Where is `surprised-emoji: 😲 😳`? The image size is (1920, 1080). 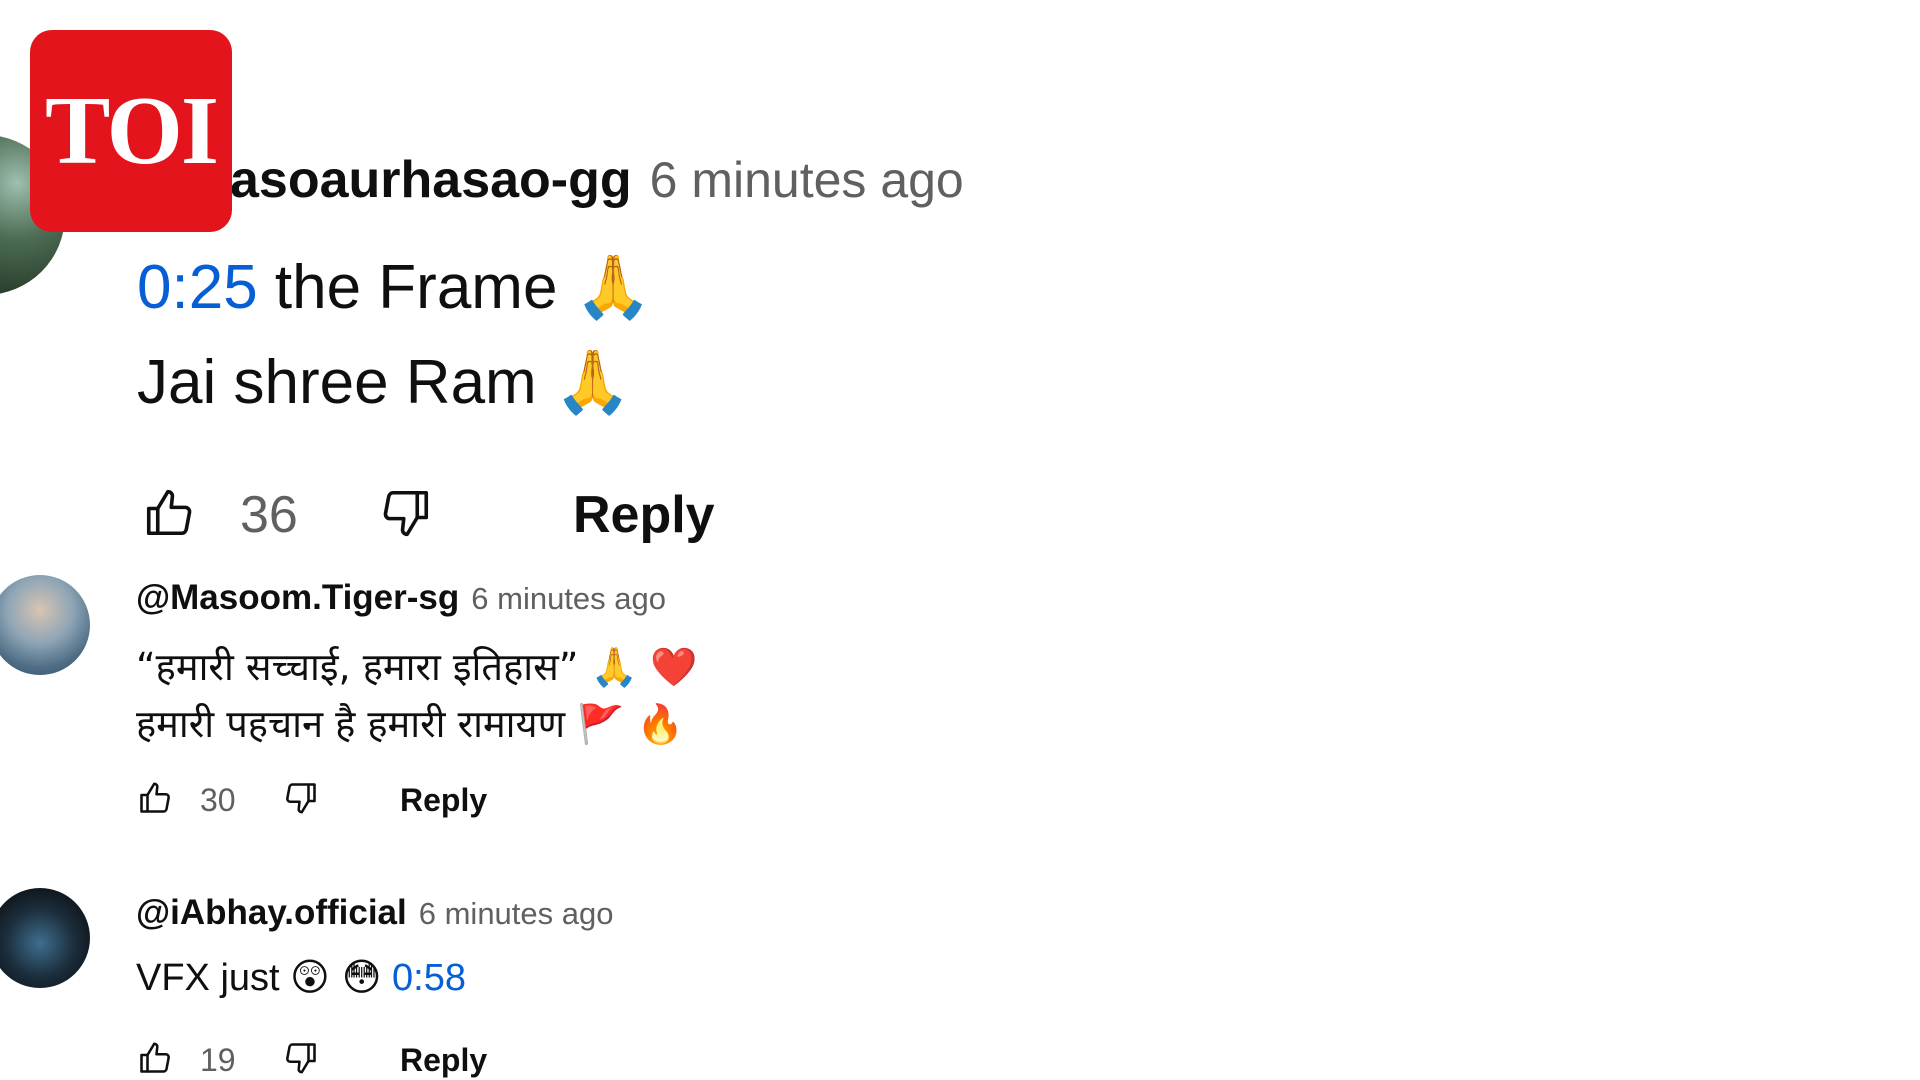 surprised-emoji: 😲 😳 is located at coordinates (336, 977).